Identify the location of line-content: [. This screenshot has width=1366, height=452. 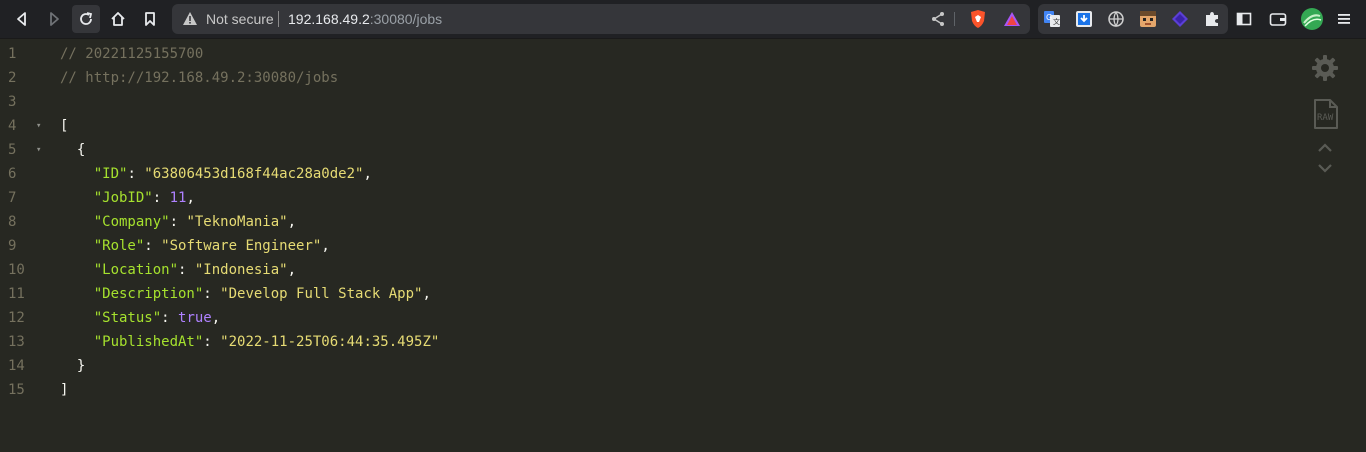
(64, 126).